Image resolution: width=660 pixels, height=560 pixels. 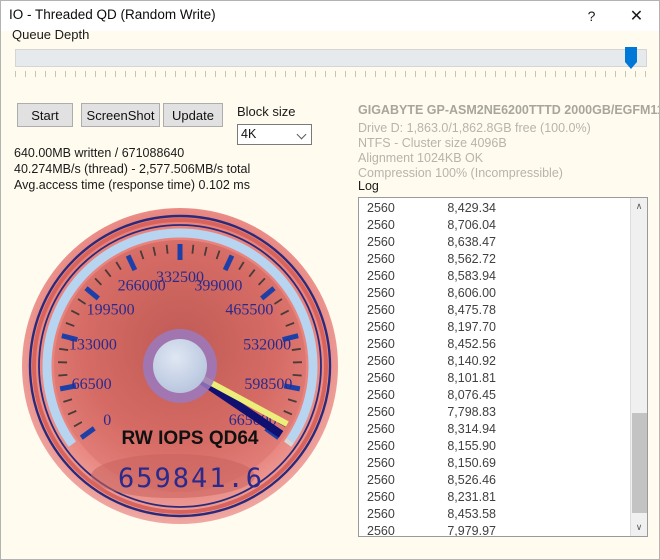 What do you see at coordinates (471, 259) in the screenshot?
I see `log-row-value: 8,562.72` at bounding box center [471, 259].